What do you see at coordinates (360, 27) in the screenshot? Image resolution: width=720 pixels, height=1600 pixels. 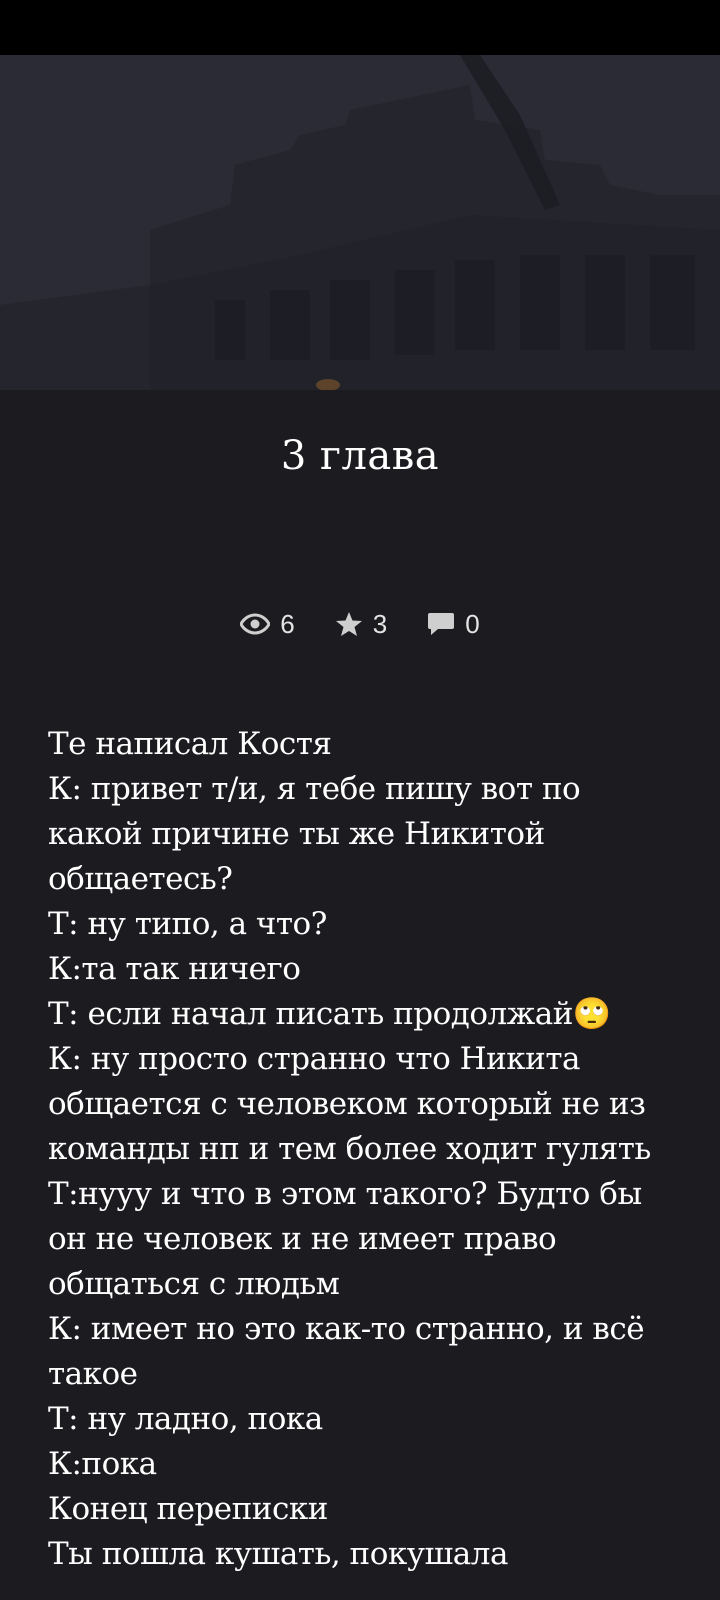 I see `status-bar` at bounding box center [360, 27].